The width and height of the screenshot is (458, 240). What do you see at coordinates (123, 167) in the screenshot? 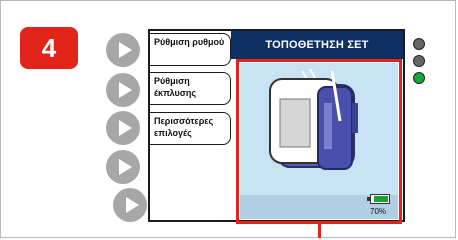
I see `play-button-4-icon` at bounding box center [123, 167].